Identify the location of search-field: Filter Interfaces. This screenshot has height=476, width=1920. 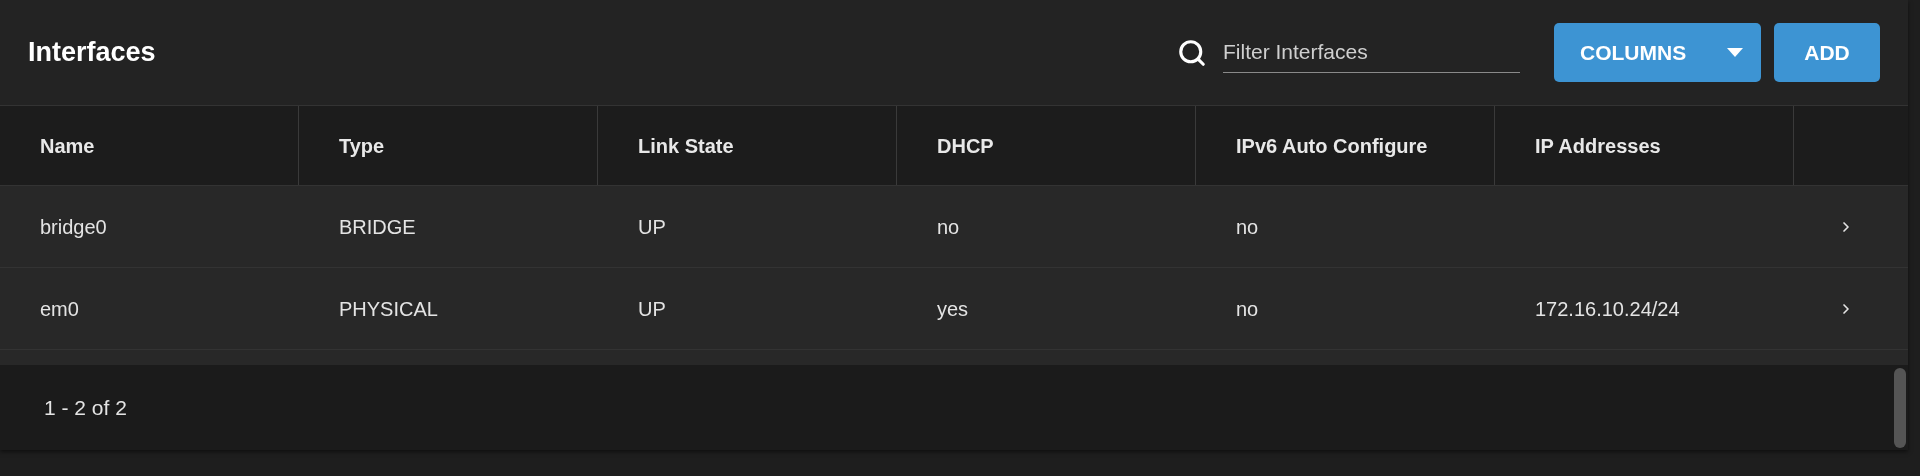
(1371, 52).